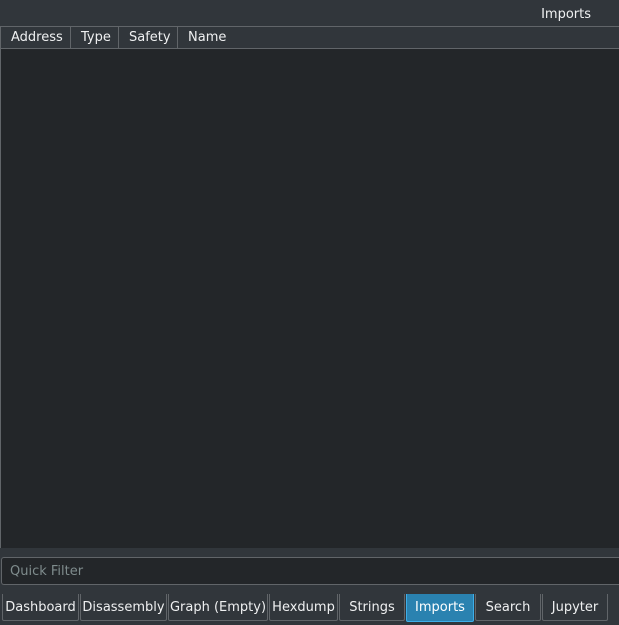  What do you see at coordinates (566, 14) in the screenshot?
I see `dock-title: Imports` at bounding box center [566, 14].